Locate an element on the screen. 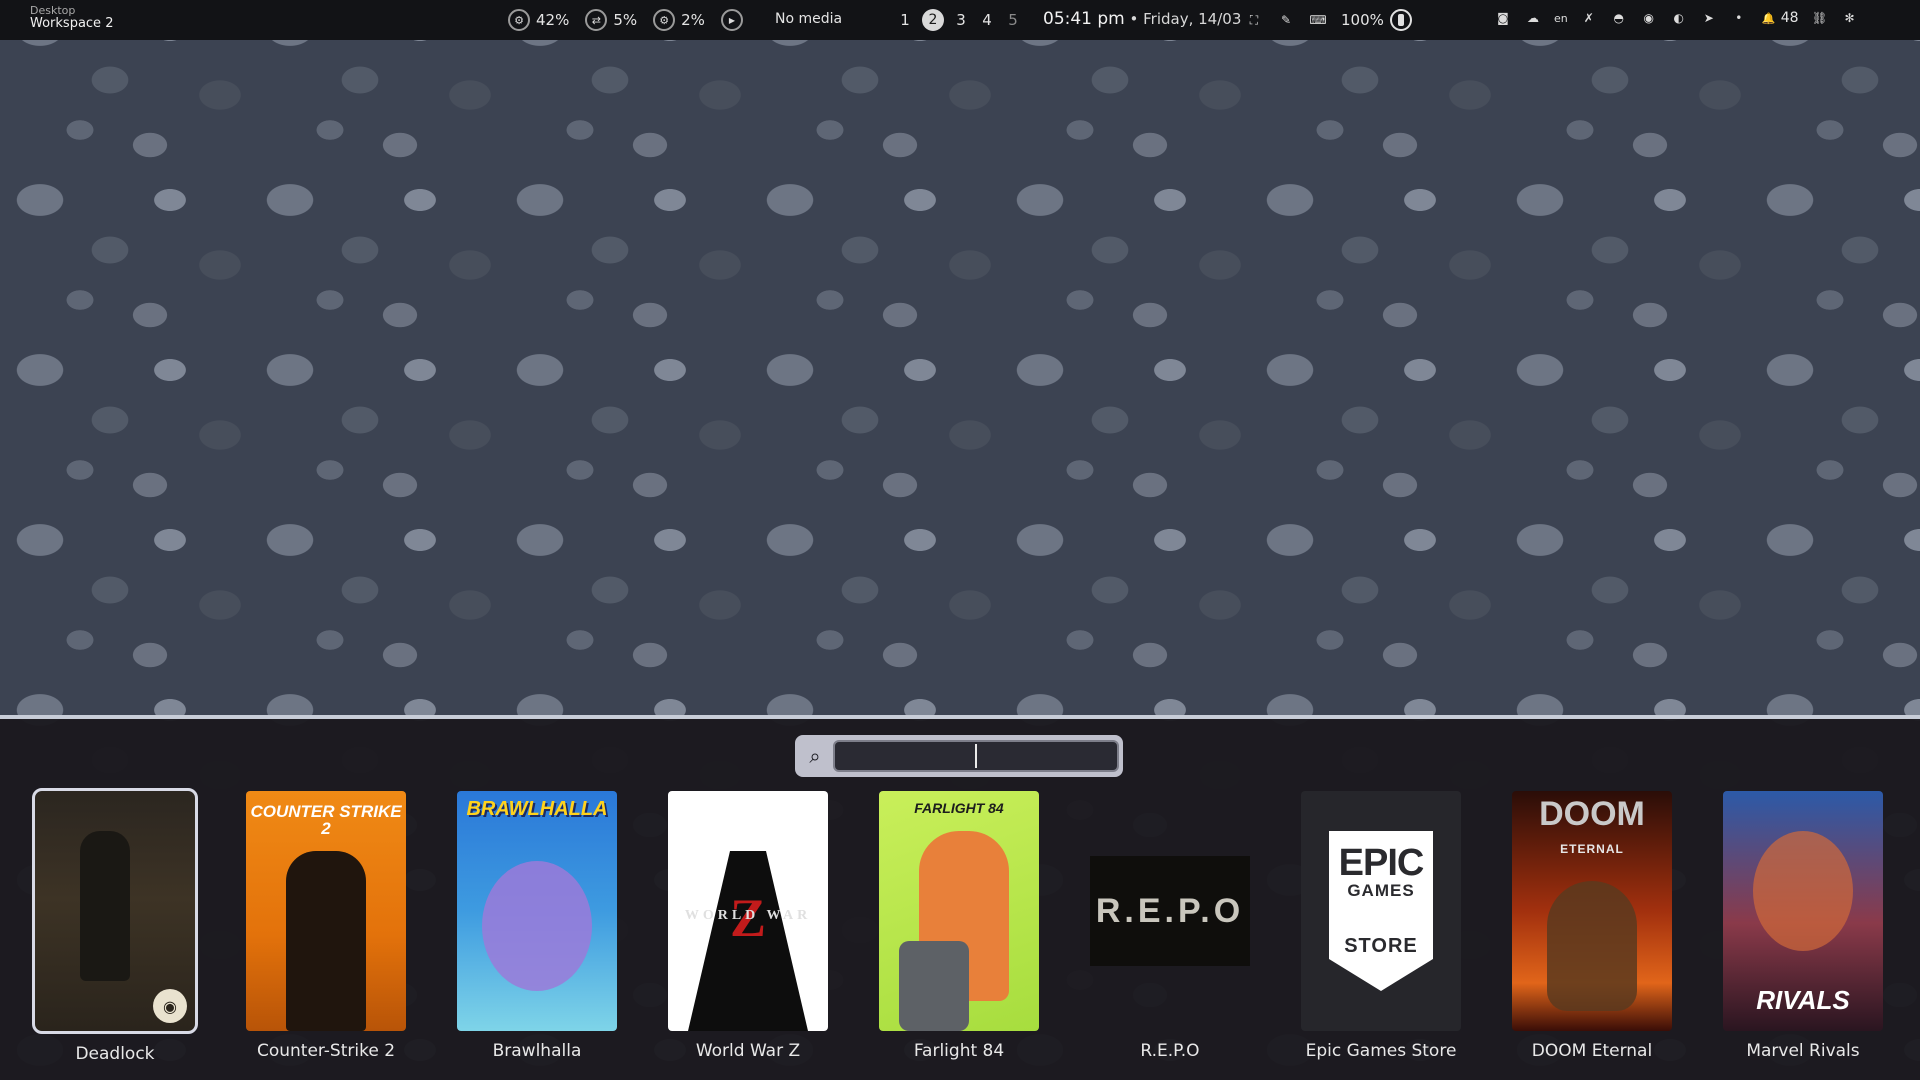 This screenshot has height=1080, width=1920. workspace-2-button: 2 is located at coordinates (933, 20).